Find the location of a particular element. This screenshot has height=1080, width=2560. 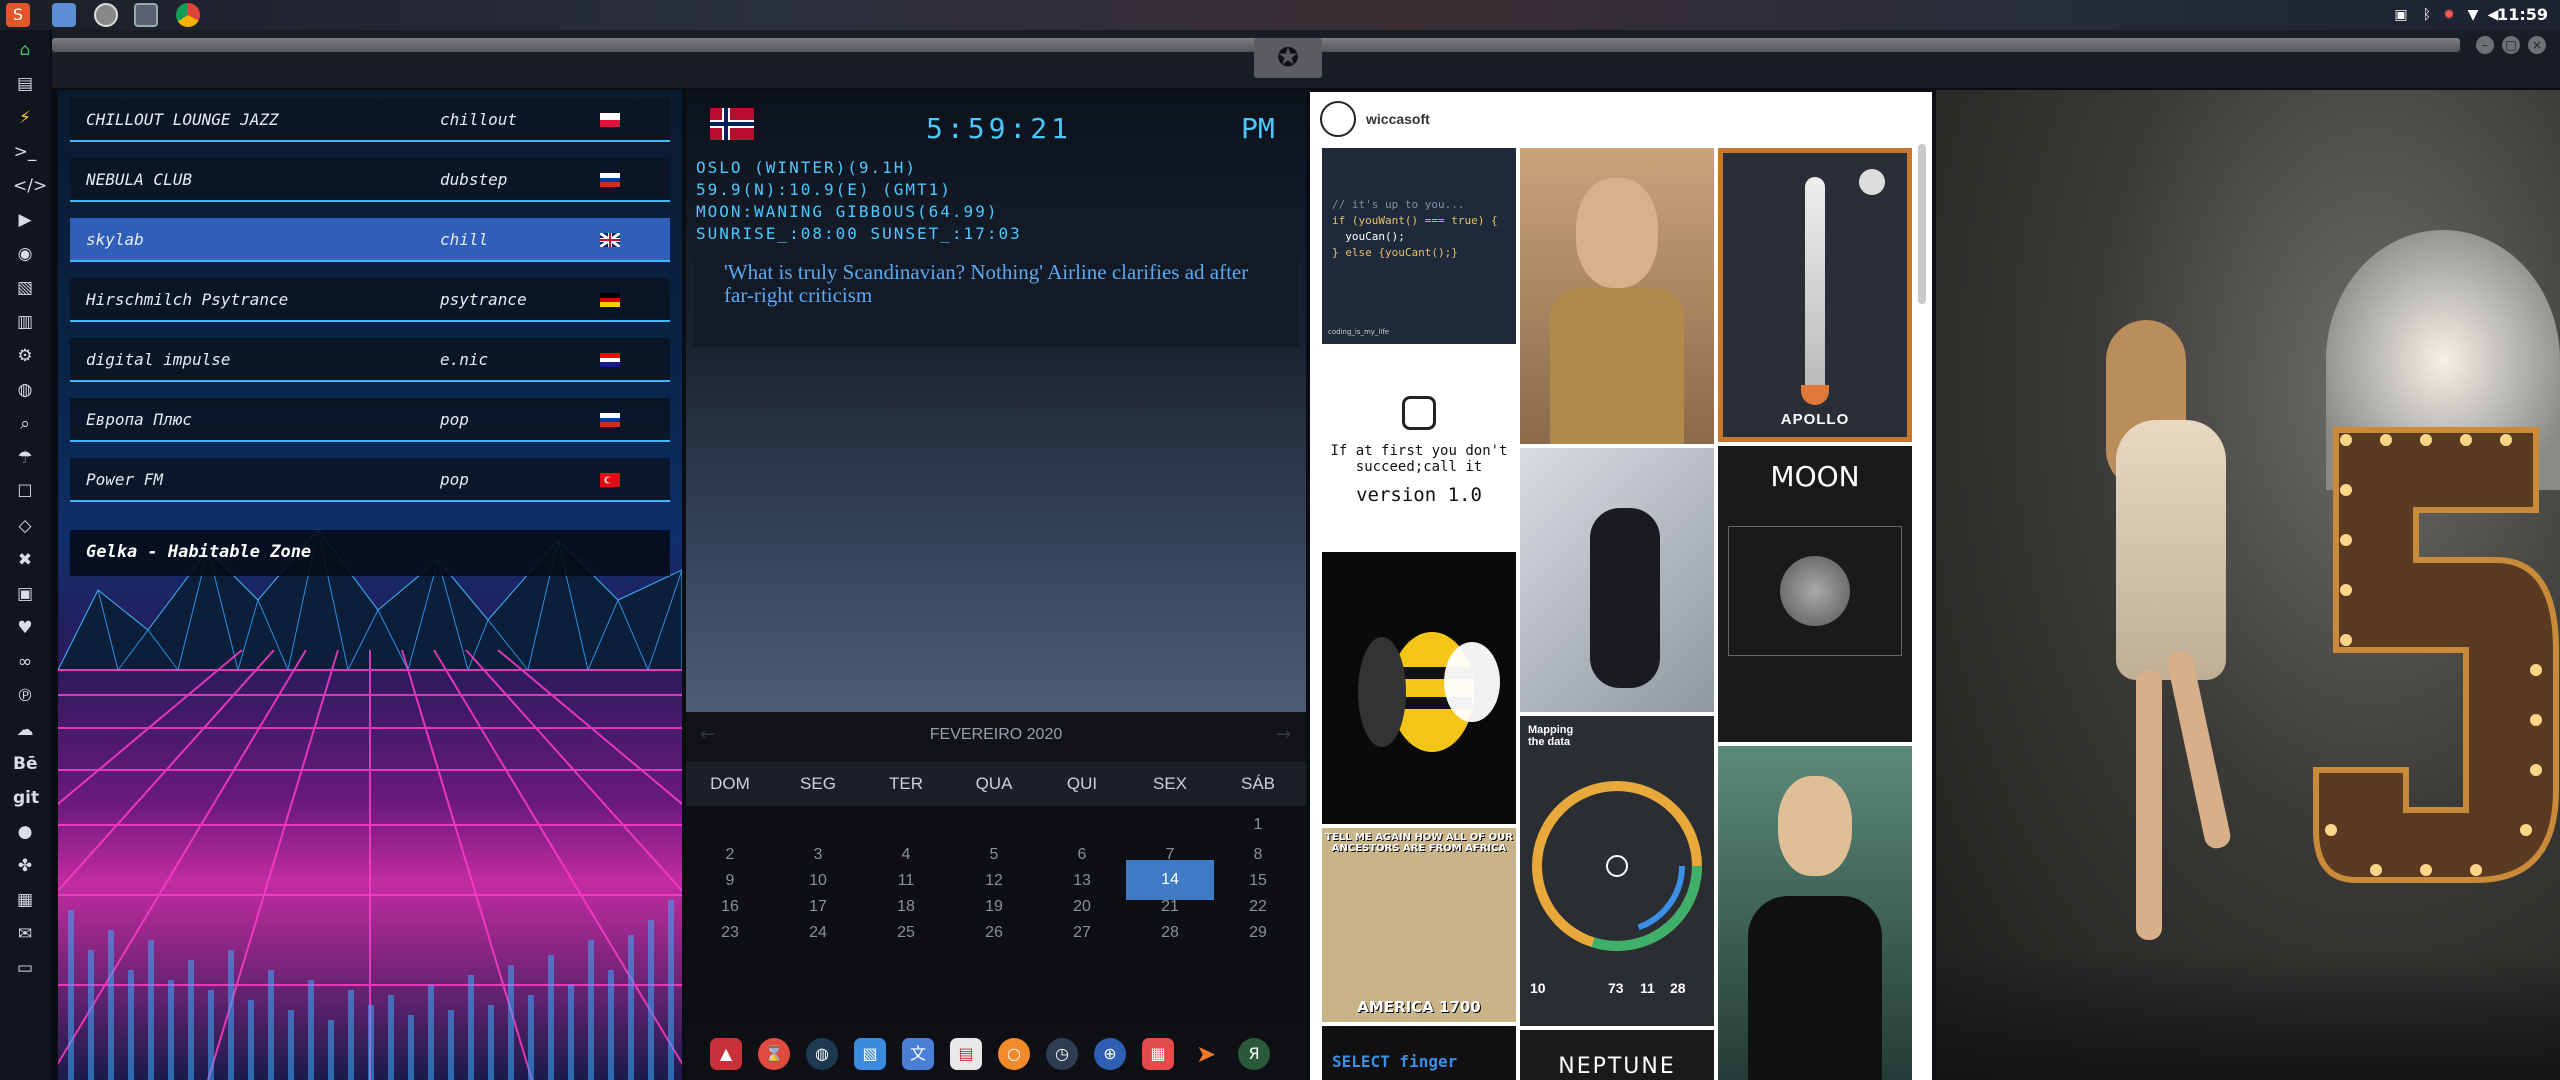

mail-icon: ✉ is located at coordinates (25, 934).